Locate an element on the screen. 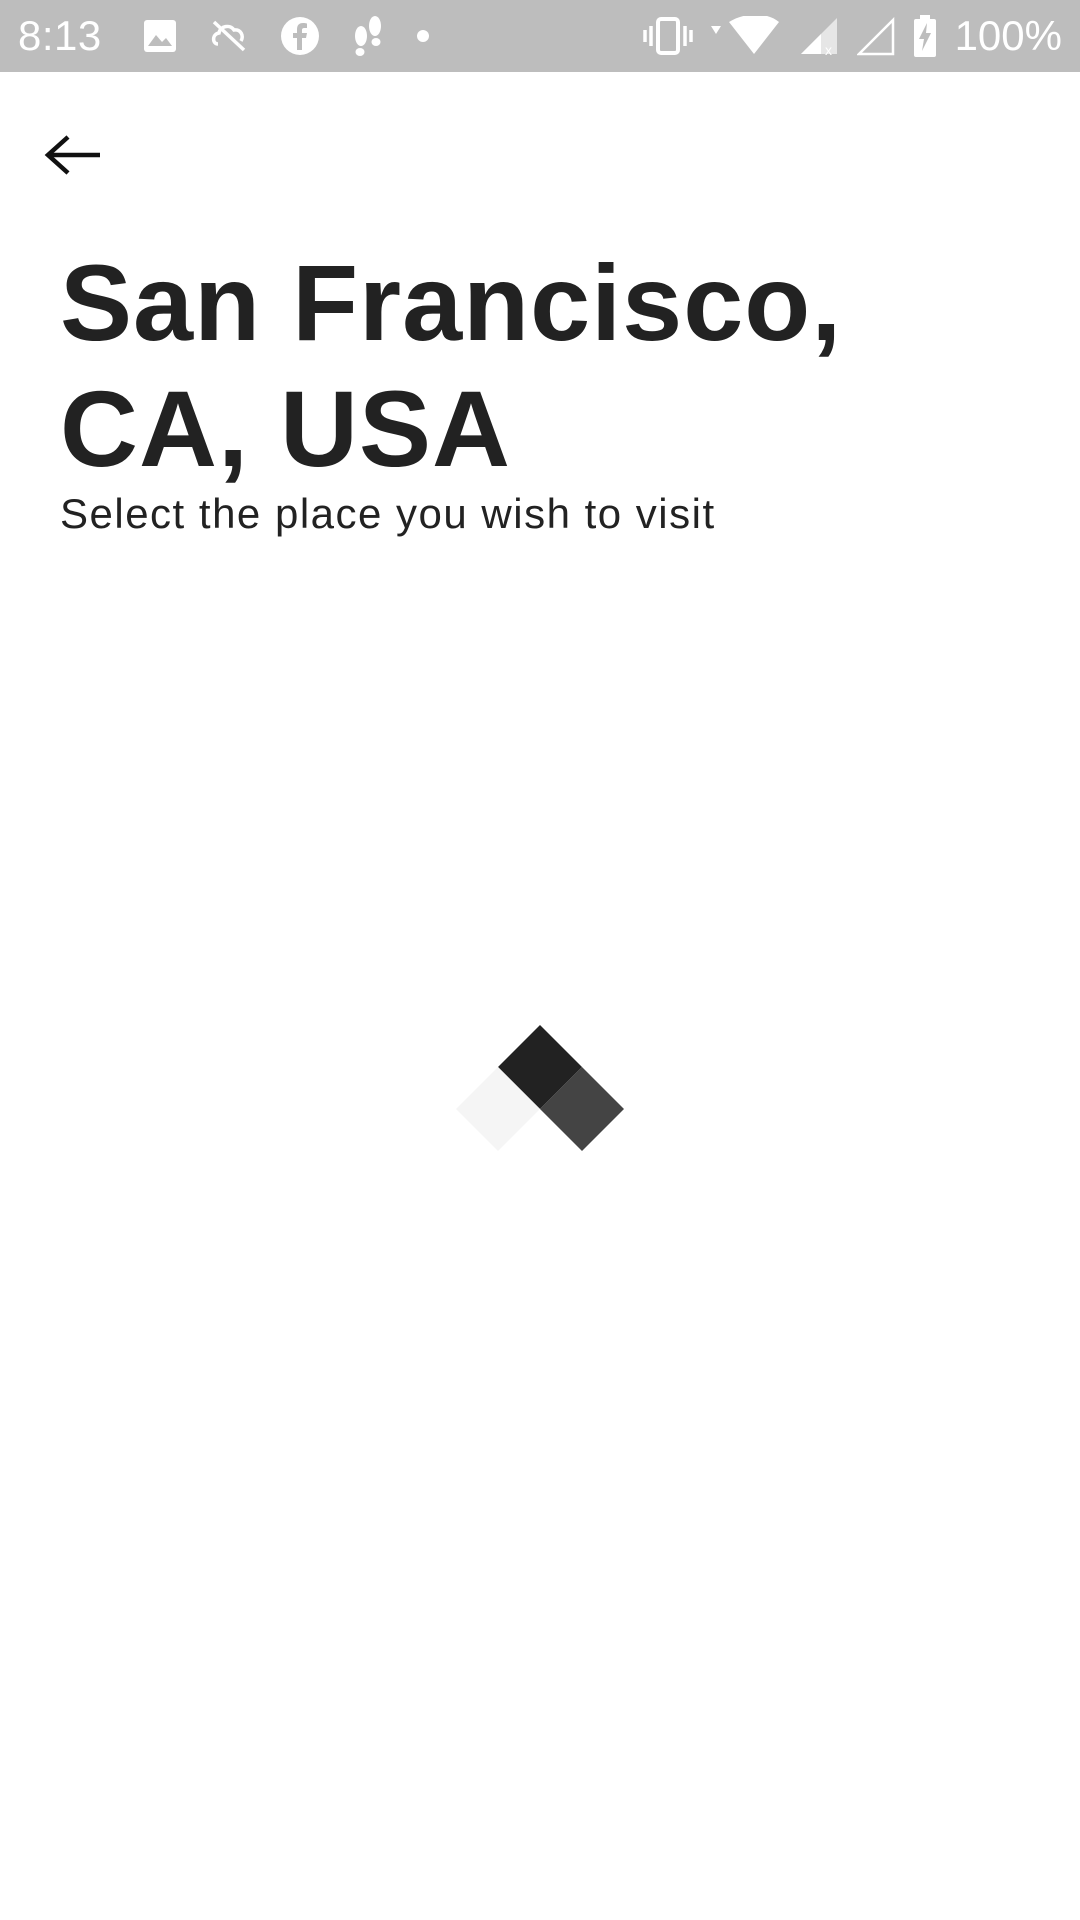 The image size is (1080, 1920). status-notification-icons is located at coordinates (286, 36).